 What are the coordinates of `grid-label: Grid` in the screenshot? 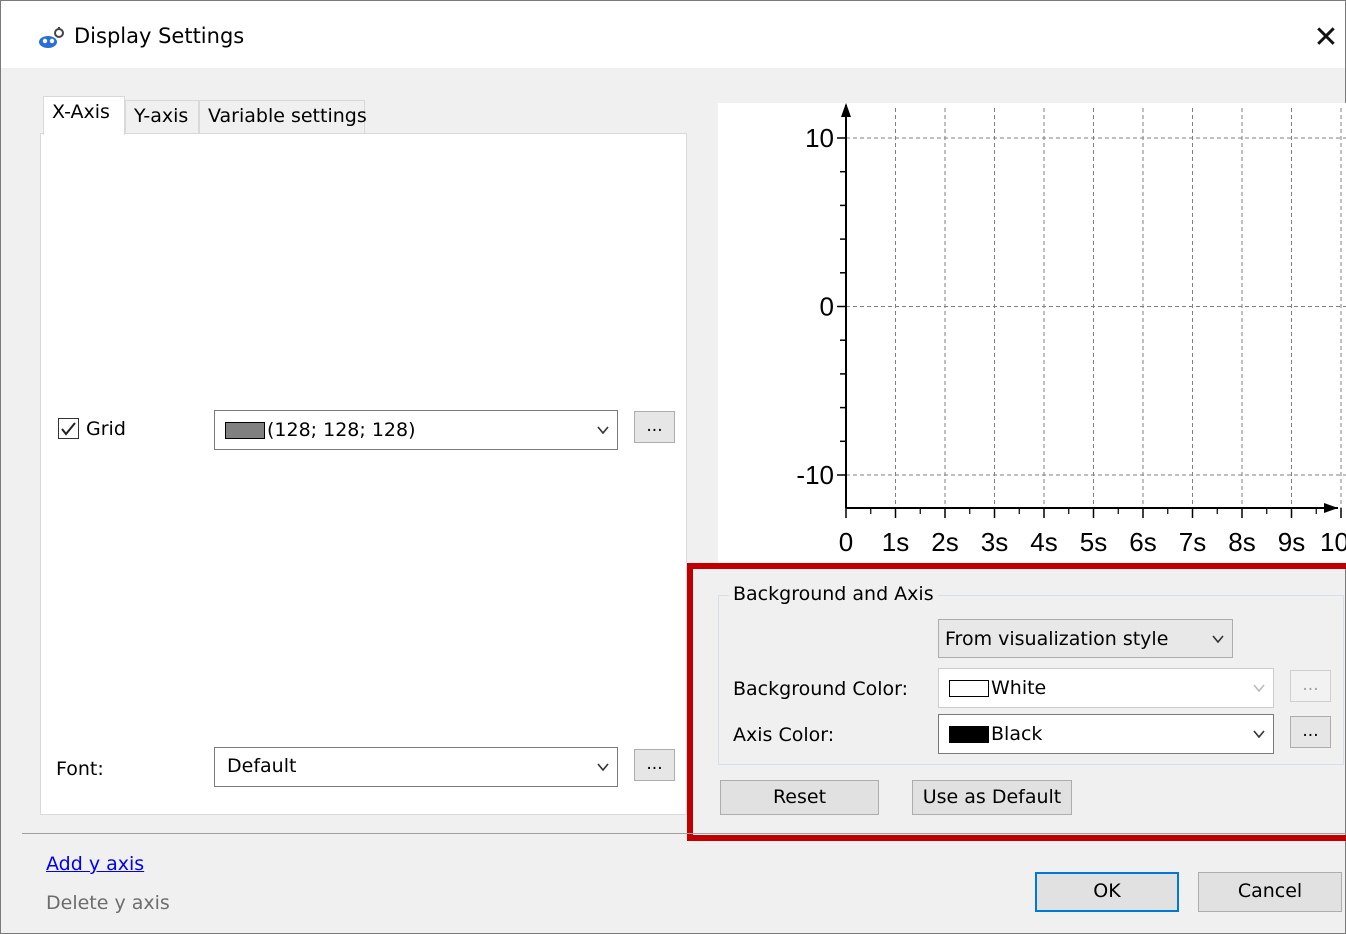 It's located at (106, 429).